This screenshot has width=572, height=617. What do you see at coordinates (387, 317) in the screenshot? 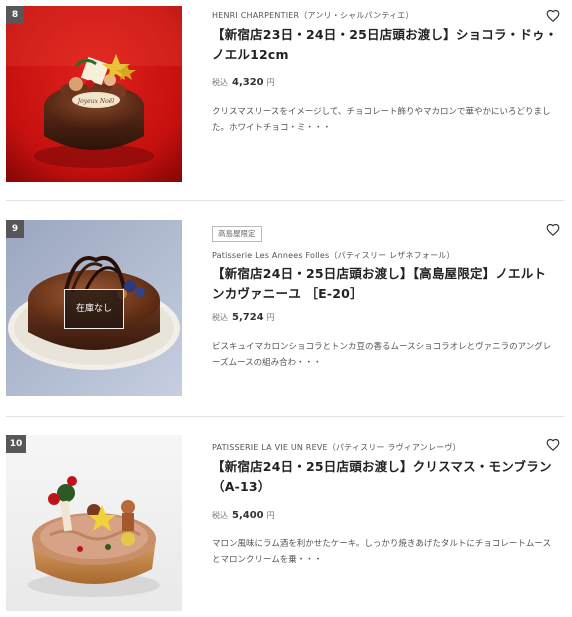
I see `price-row: 税込 5,724 円` at bounding box center [387, 317].